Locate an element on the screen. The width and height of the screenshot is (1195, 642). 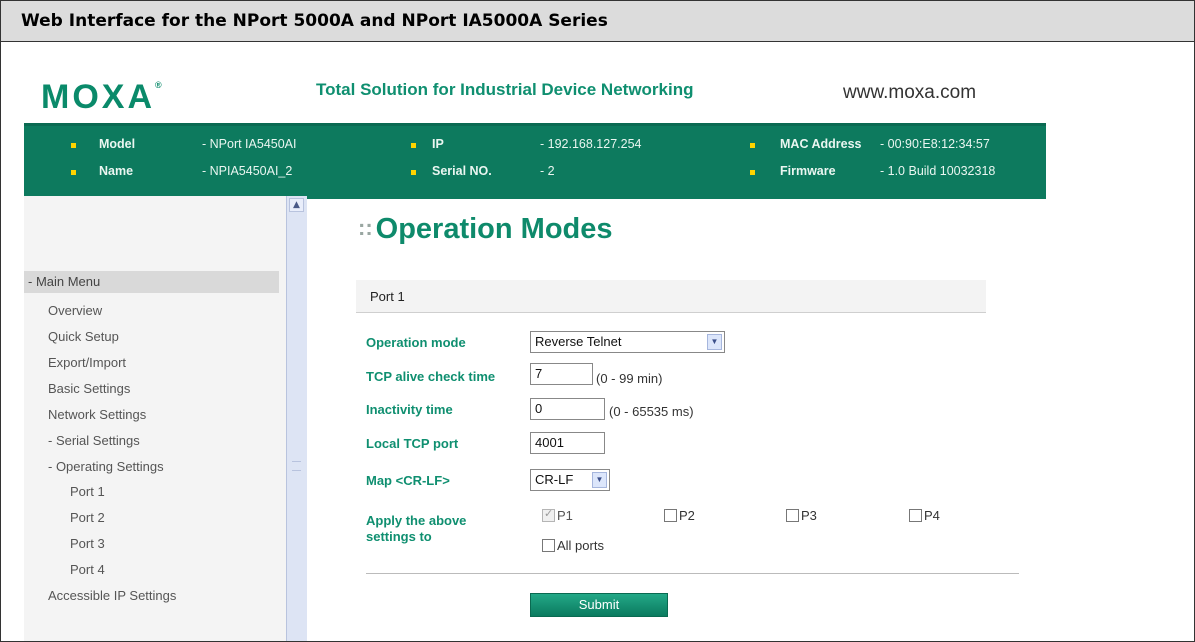
page-title: :: Operation Modes is located at coordinates (485, 229).